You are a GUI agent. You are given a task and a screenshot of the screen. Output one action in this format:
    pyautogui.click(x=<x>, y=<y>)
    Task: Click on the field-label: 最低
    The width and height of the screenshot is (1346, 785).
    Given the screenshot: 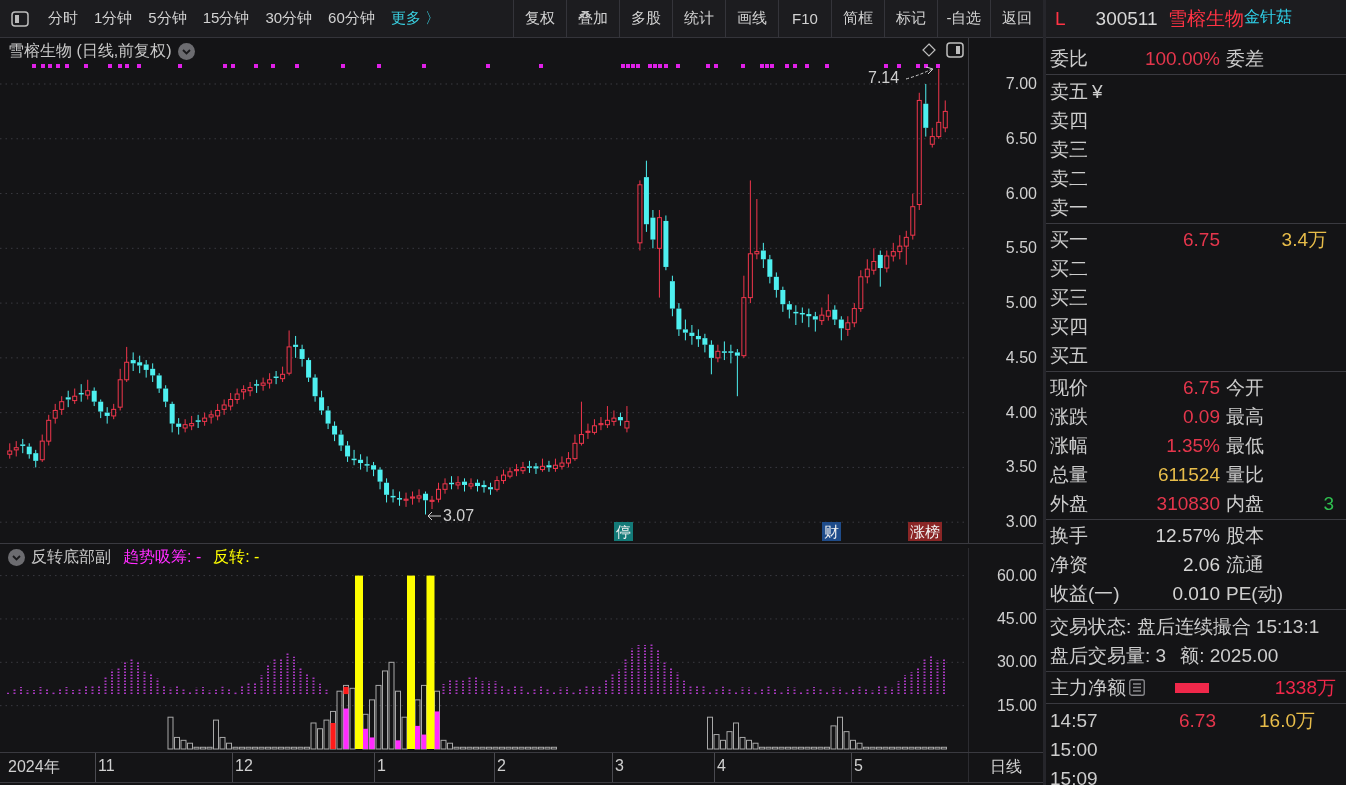 What is the action you would take?
    pyautogui.click(x=1245, y=445)
    